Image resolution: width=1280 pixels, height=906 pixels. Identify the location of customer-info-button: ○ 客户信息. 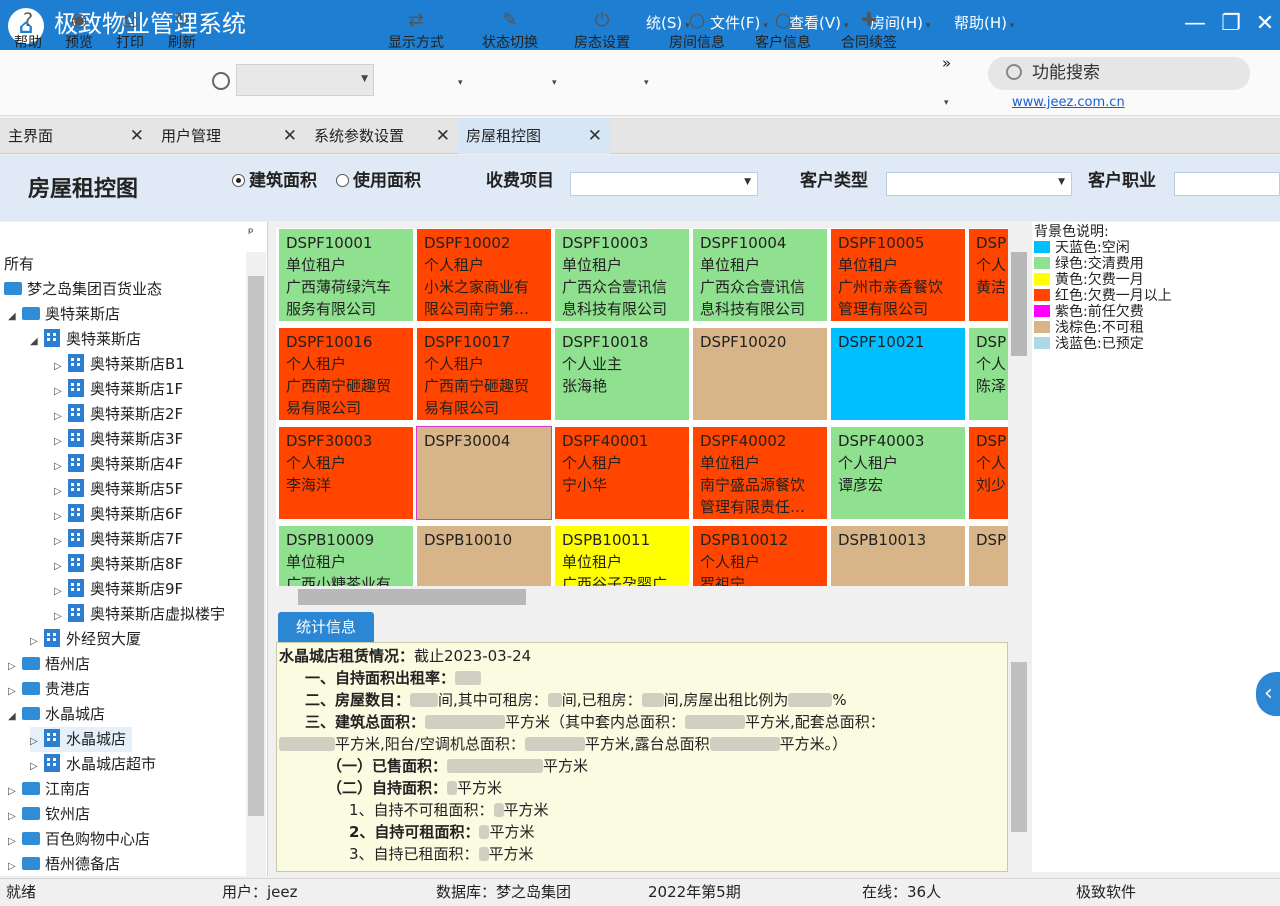
(783, 30).